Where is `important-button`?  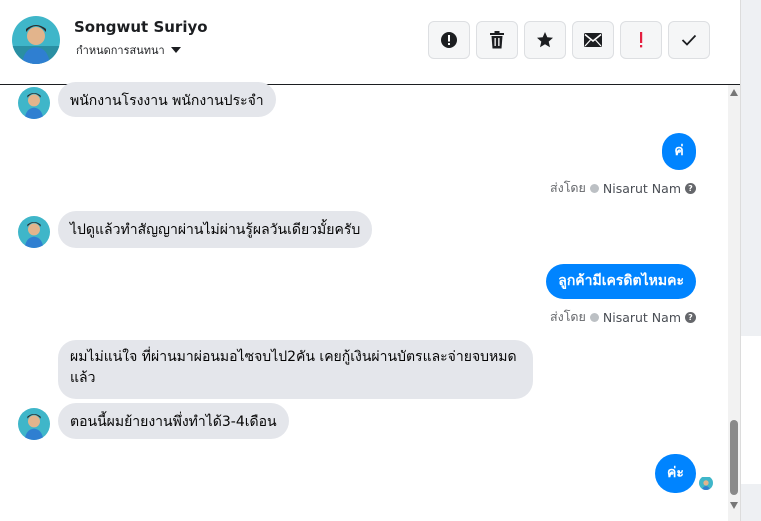
important-button is located at coordinates (641, 40).